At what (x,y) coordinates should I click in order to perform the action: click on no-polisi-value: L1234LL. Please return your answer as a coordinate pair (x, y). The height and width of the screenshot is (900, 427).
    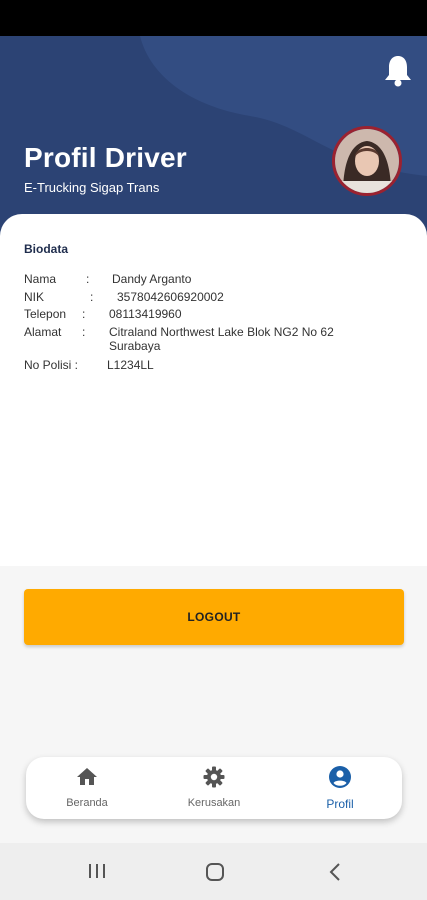
    Looking at the image, I should click on (130, 365).